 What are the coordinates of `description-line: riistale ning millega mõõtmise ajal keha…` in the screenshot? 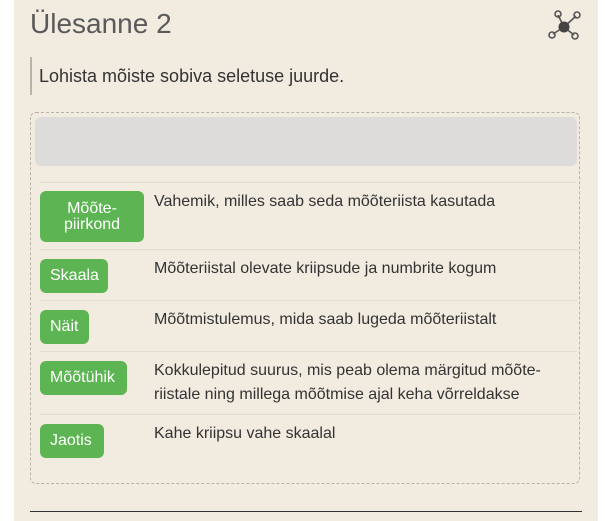 It's located at (337, 394).